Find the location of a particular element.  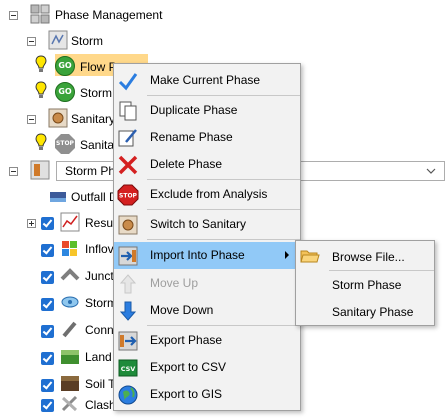

storm-group-label: Storm is located at coordinates (87, 41).